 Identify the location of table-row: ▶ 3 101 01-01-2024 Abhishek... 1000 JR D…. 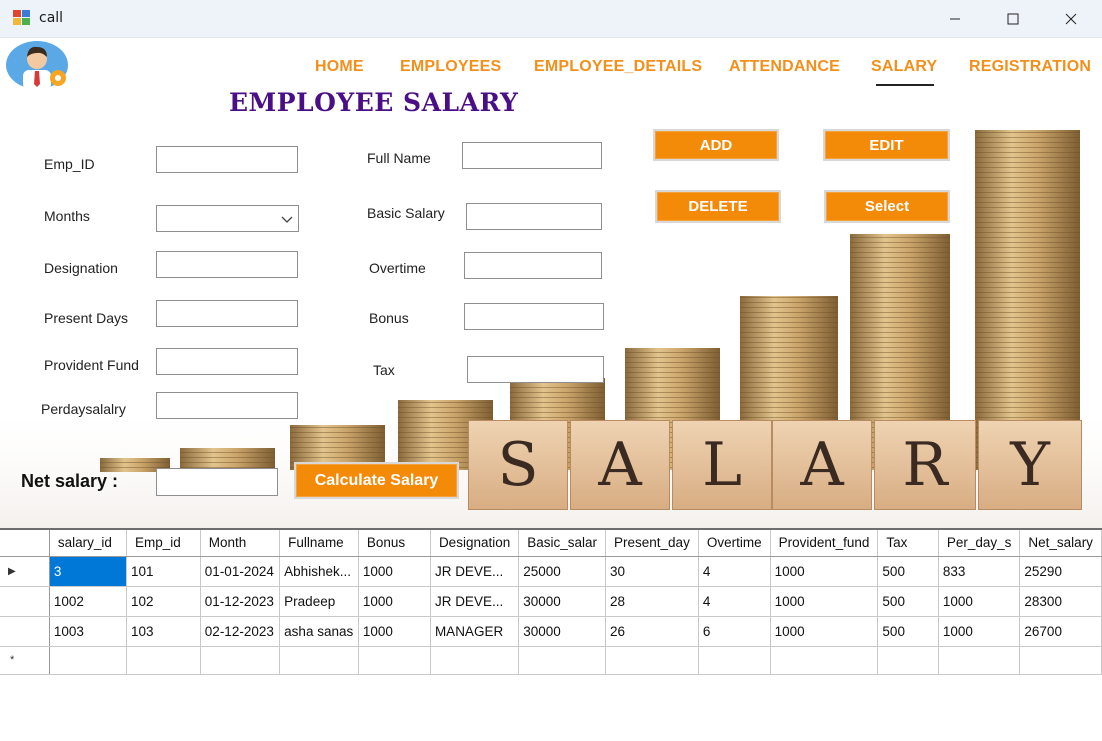
(551, 571).